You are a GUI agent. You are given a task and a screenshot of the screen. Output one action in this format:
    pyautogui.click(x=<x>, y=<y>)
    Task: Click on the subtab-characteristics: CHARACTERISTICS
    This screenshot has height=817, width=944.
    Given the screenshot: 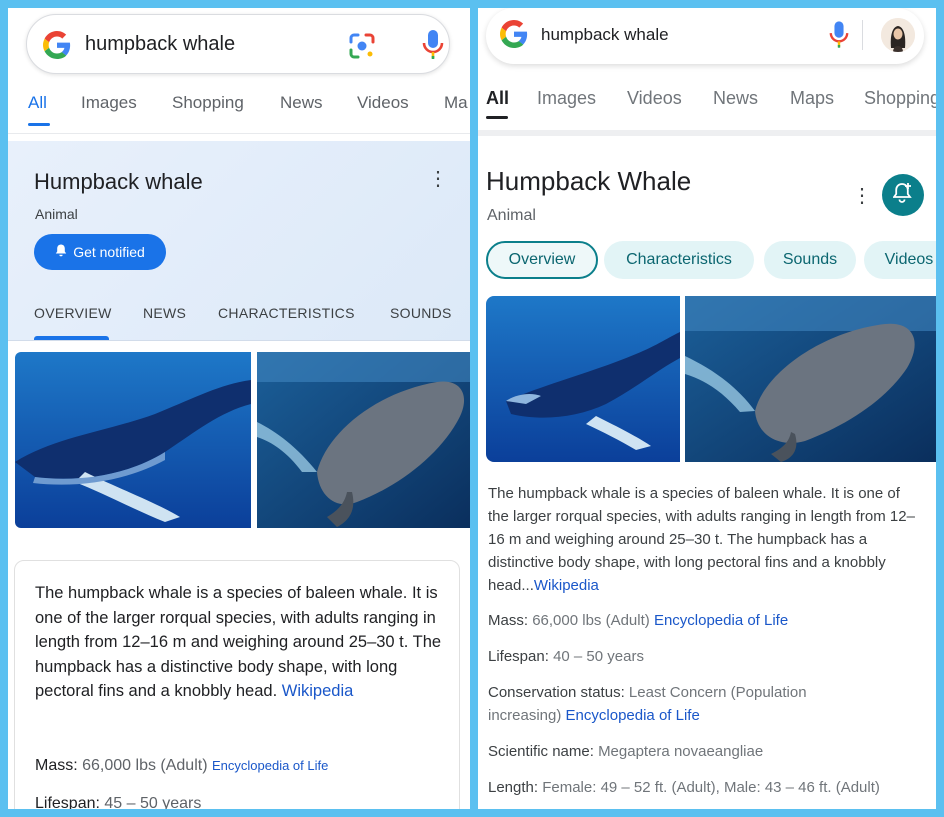 What is the action you would take?
    pyautogui.click(x=286, y=313)
    